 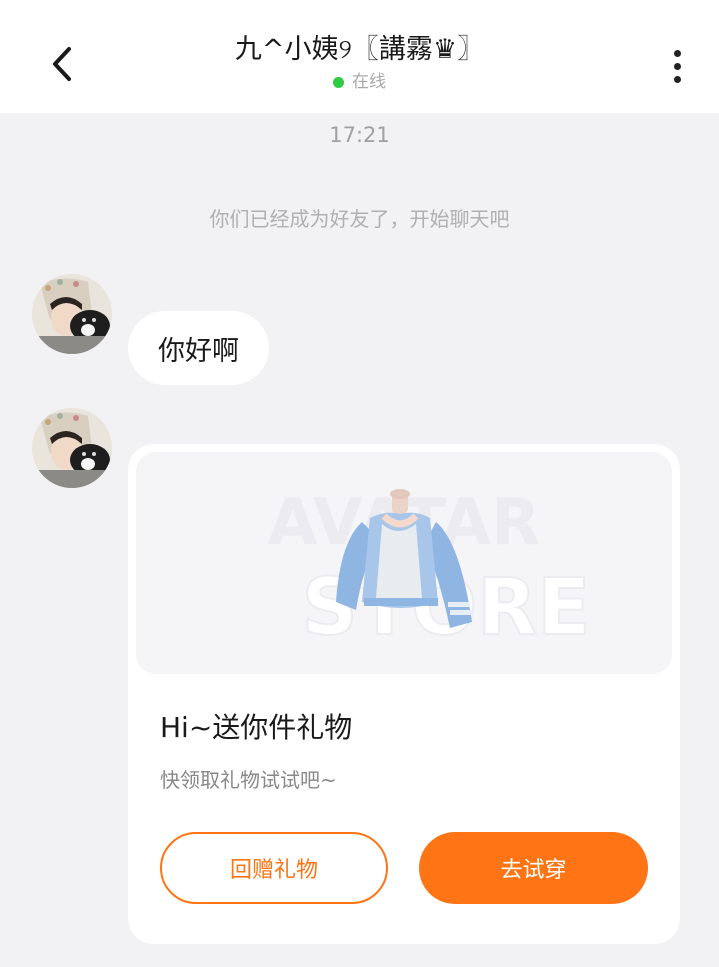 I want to click on contact-name: 九^小姨୨〖講霧♛〗, so click(x=359, y=49).